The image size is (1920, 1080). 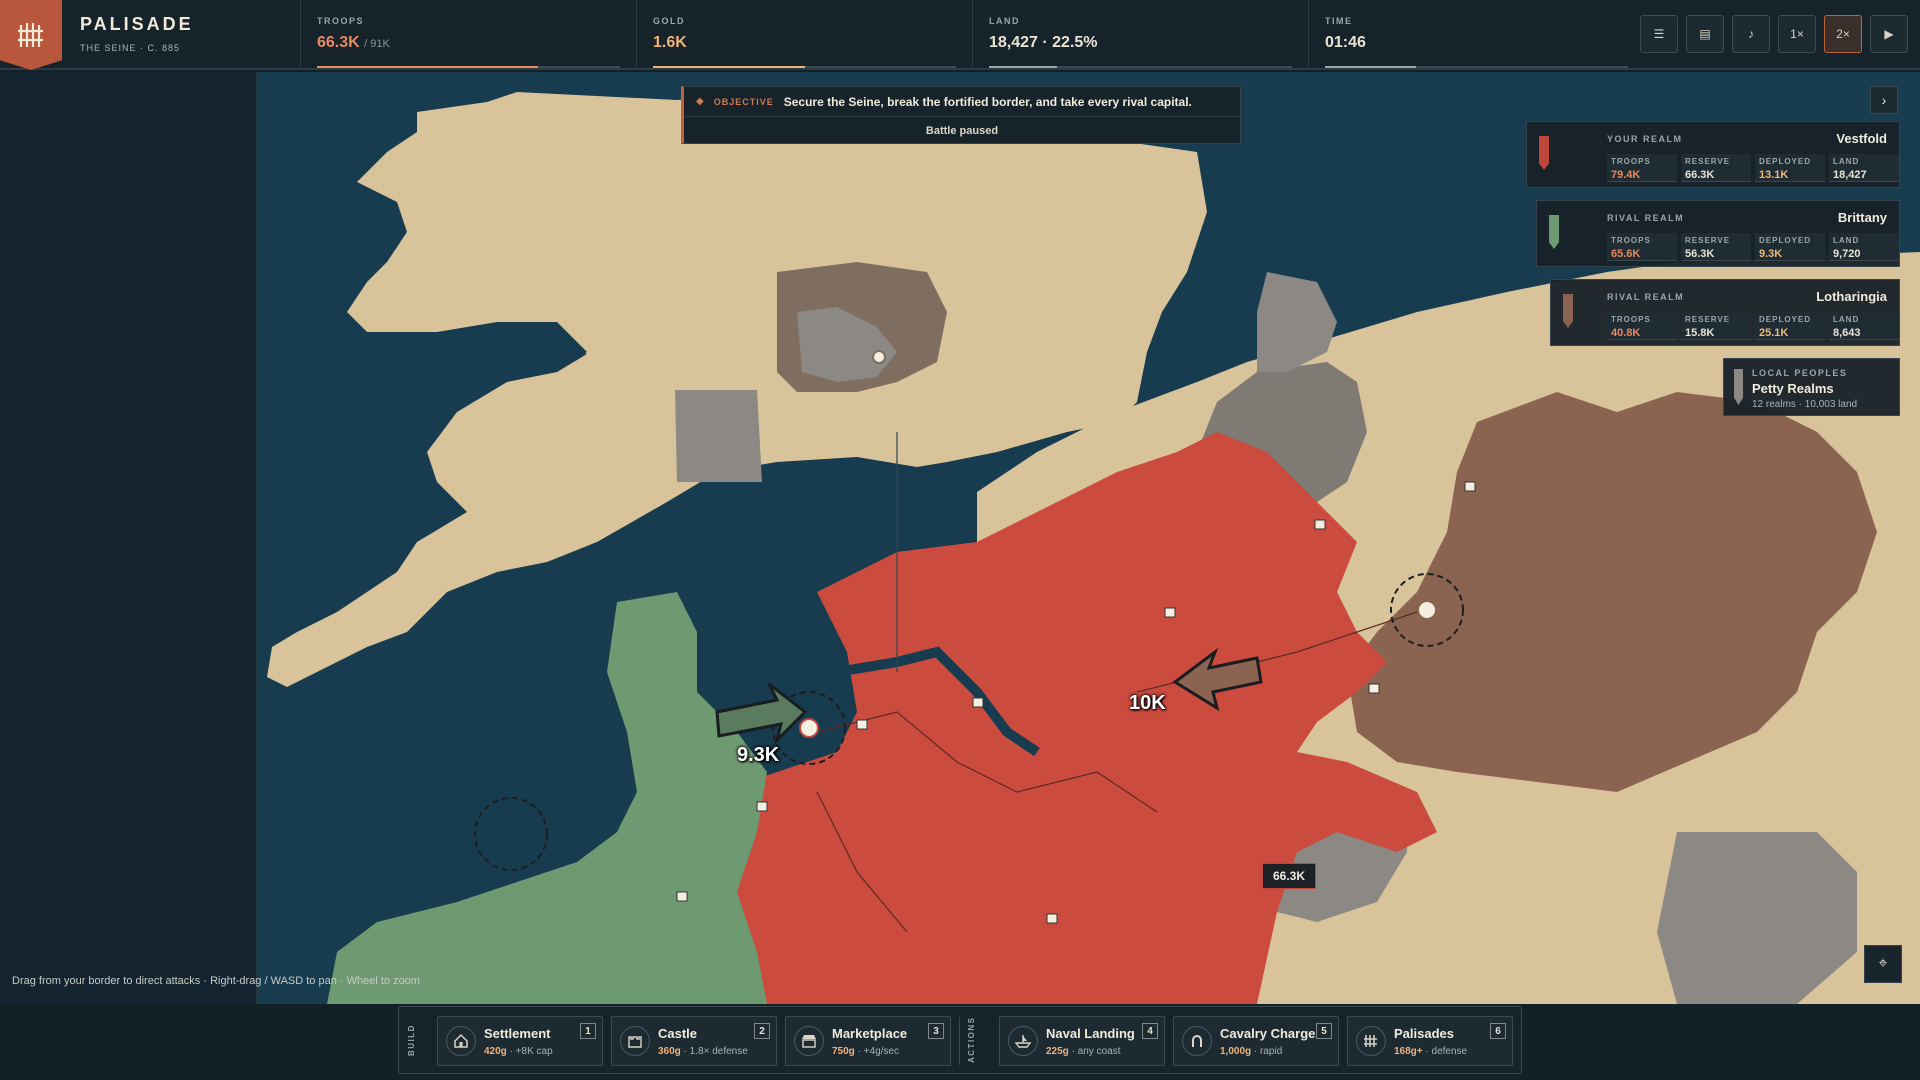 I want to click on stat-land-fill, so click(x=1023, y=67).